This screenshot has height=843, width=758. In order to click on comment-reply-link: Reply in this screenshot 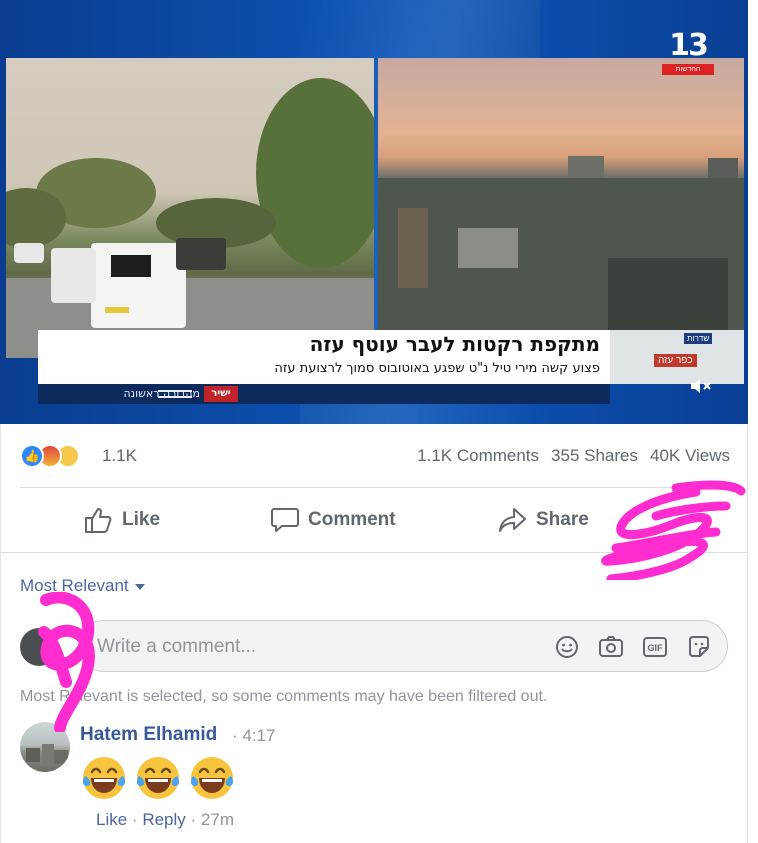, I will do `click(163, 819)`.